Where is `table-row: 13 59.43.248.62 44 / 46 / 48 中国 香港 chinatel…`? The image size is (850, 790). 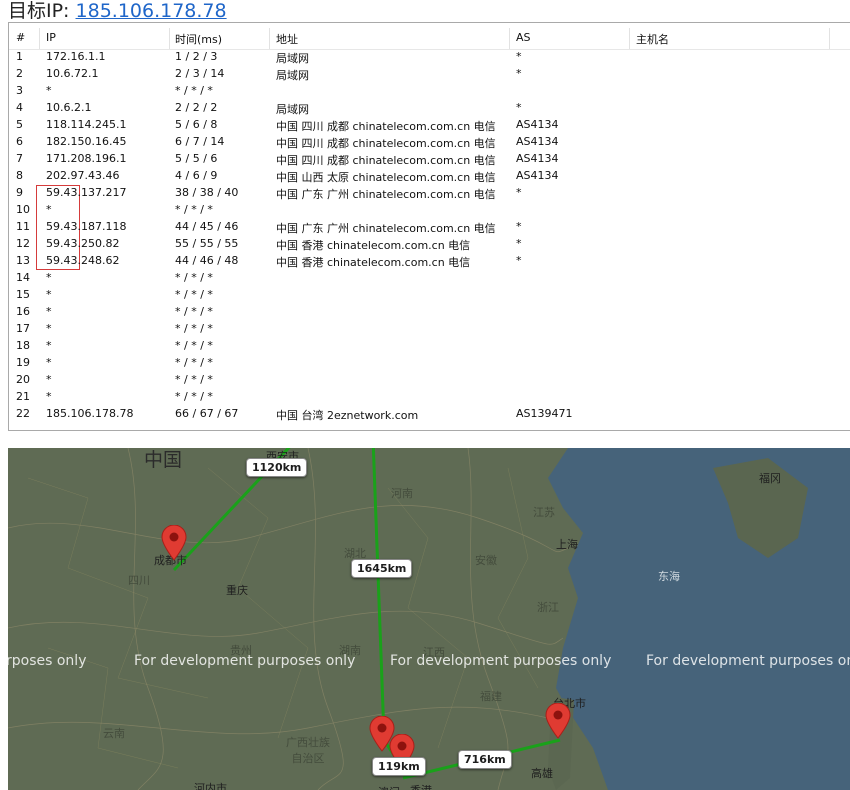
table-row: 13 59.43.248.62 44 / 46 / 48 中国 香港 chinatel… is located at coordinates (429, 260).